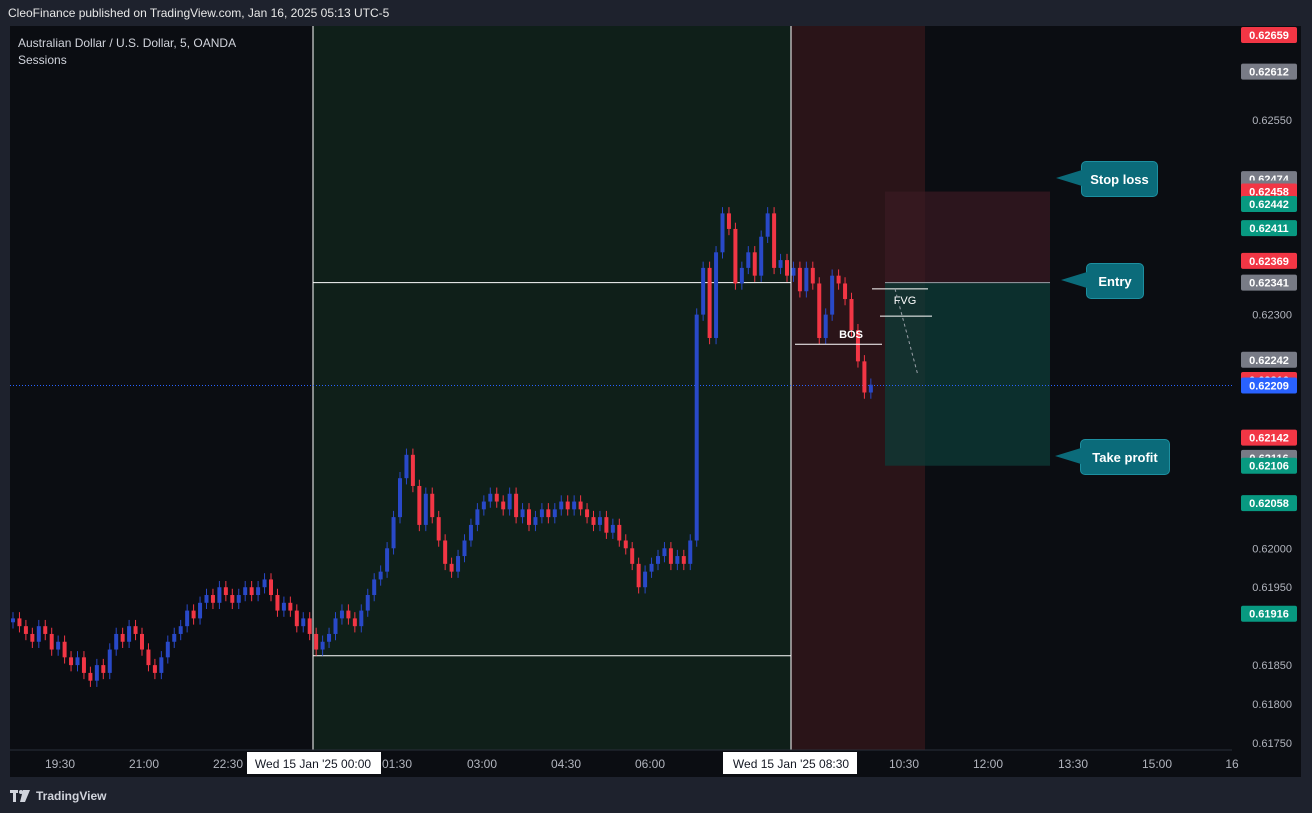 Image resolution: width=1312 pixels, height=813 pixels. I want to click on take-profit-callout: Take profit, so click(1112, 457).